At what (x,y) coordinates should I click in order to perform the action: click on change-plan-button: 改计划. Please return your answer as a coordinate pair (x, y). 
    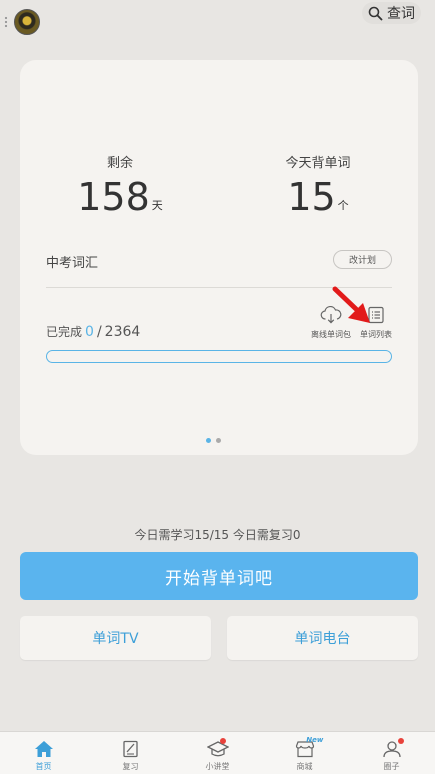
    Looking at the image, I should click on (362, 259).